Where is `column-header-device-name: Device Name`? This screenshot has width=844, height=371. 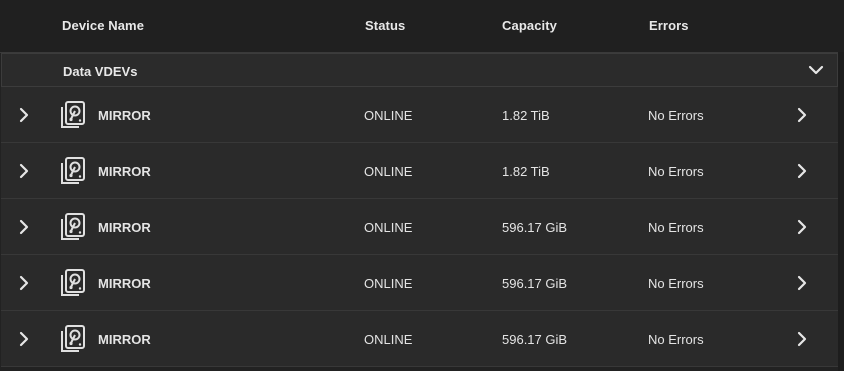 column-header-device-name: Device Name is located at coordinates (103, 25).